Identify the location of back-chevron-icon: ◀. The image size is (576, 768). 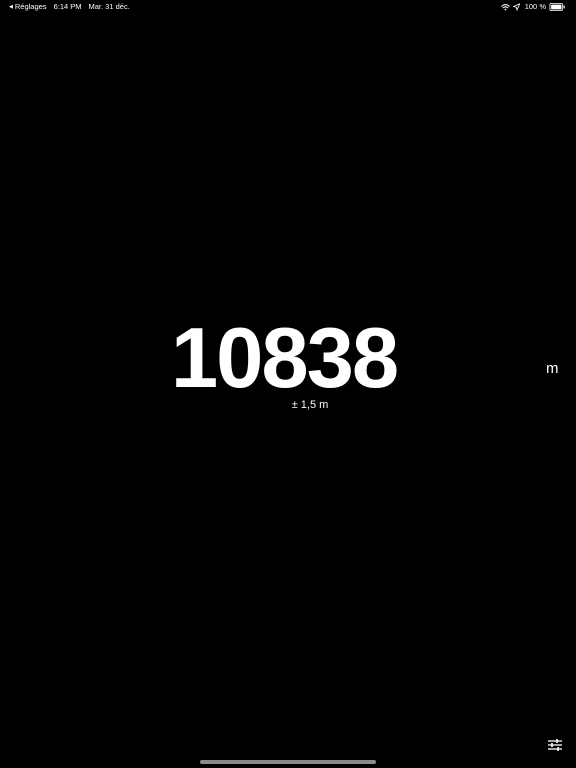
(11, 7).